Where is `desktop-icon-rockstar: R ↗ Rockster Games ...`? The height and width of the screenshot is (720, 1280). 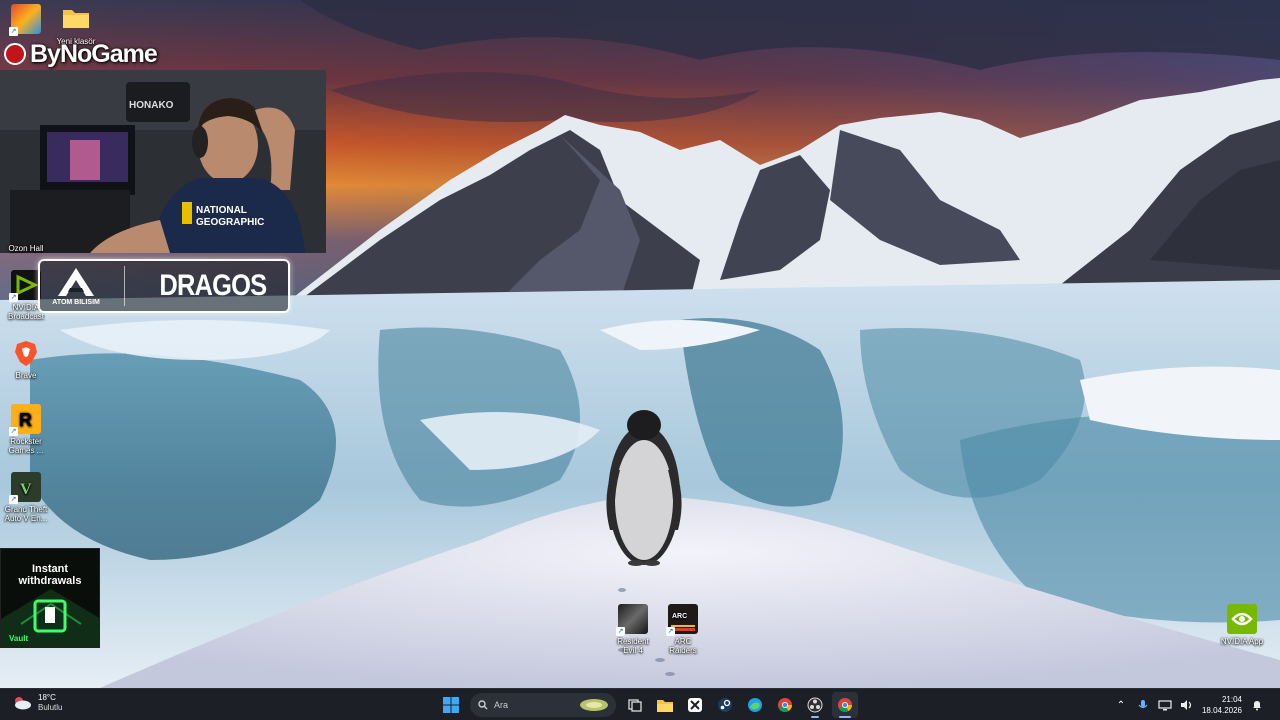 desktop-icon-rockstar: R ↗ Rockster Games ... is located at coordinates (26, 429).